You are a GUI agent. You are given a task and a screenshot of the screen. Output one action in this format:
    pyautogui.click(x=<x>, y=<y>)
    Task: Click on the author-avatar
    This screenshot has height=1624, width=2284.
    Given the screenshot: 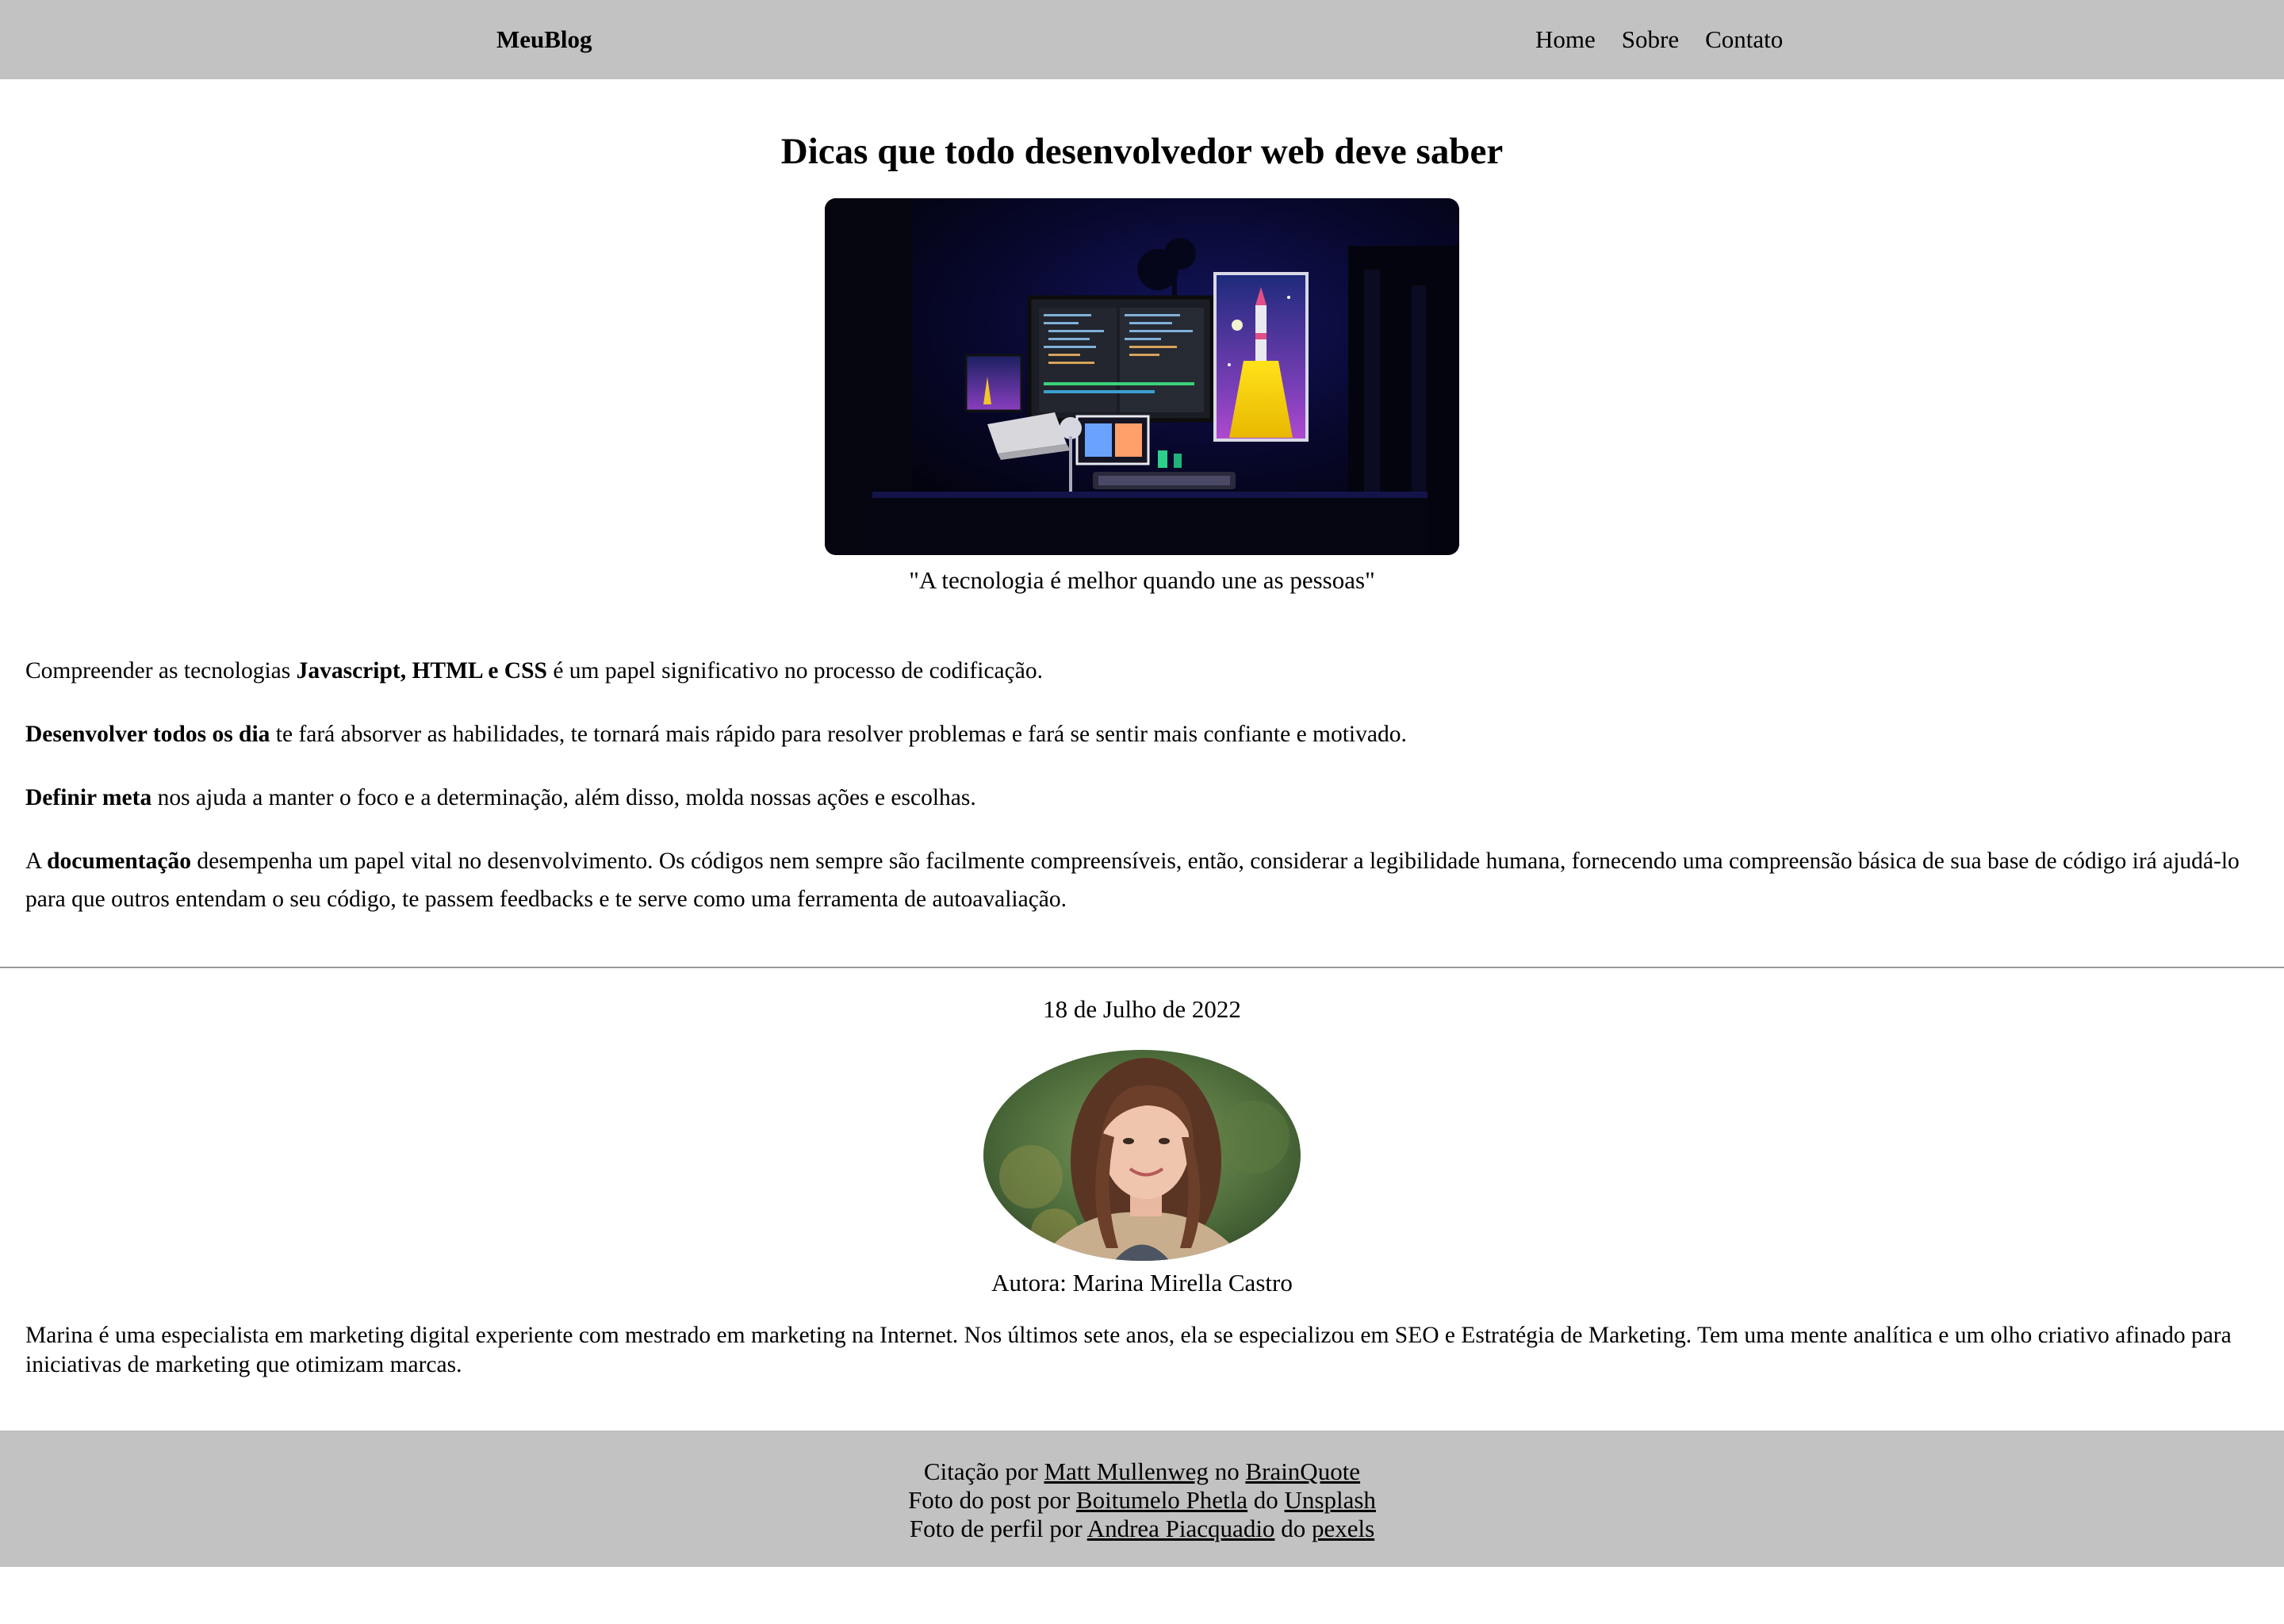 What is the action you would take?
    pyautogui.click(x=1142, y=1155)
    